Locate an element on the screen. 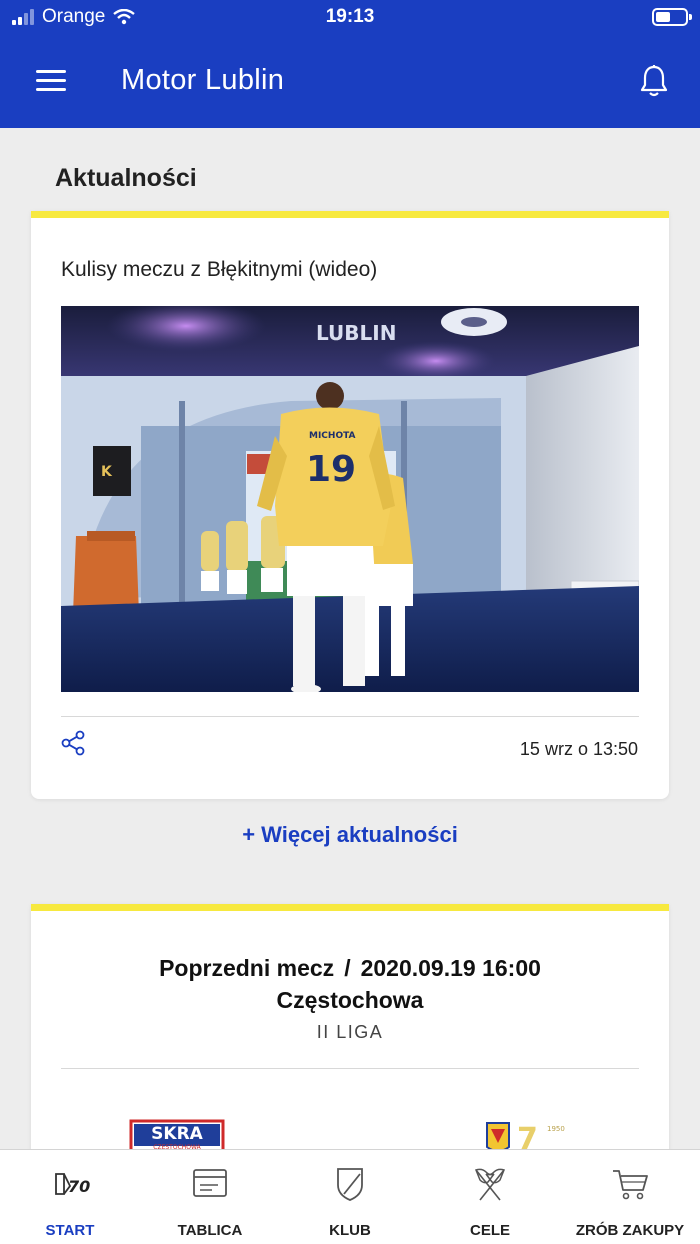 Image resolution: width=700 pixels, height=1244 pixels. match-city: Częstochowa is located at coordinates (350, 1000).